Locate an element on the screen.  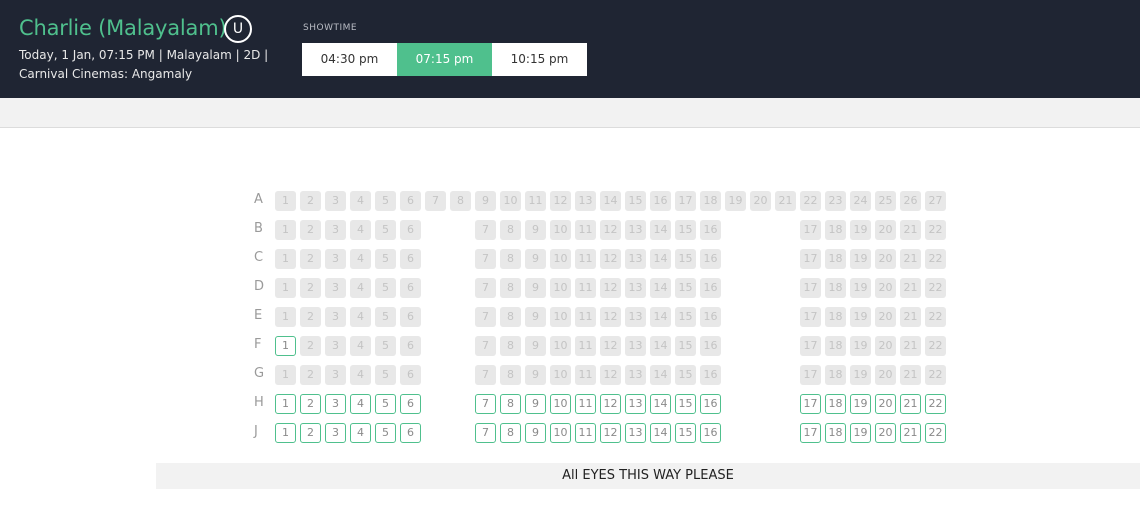
showtime-button: 10:15 pm is located at coordinates (539, 59).